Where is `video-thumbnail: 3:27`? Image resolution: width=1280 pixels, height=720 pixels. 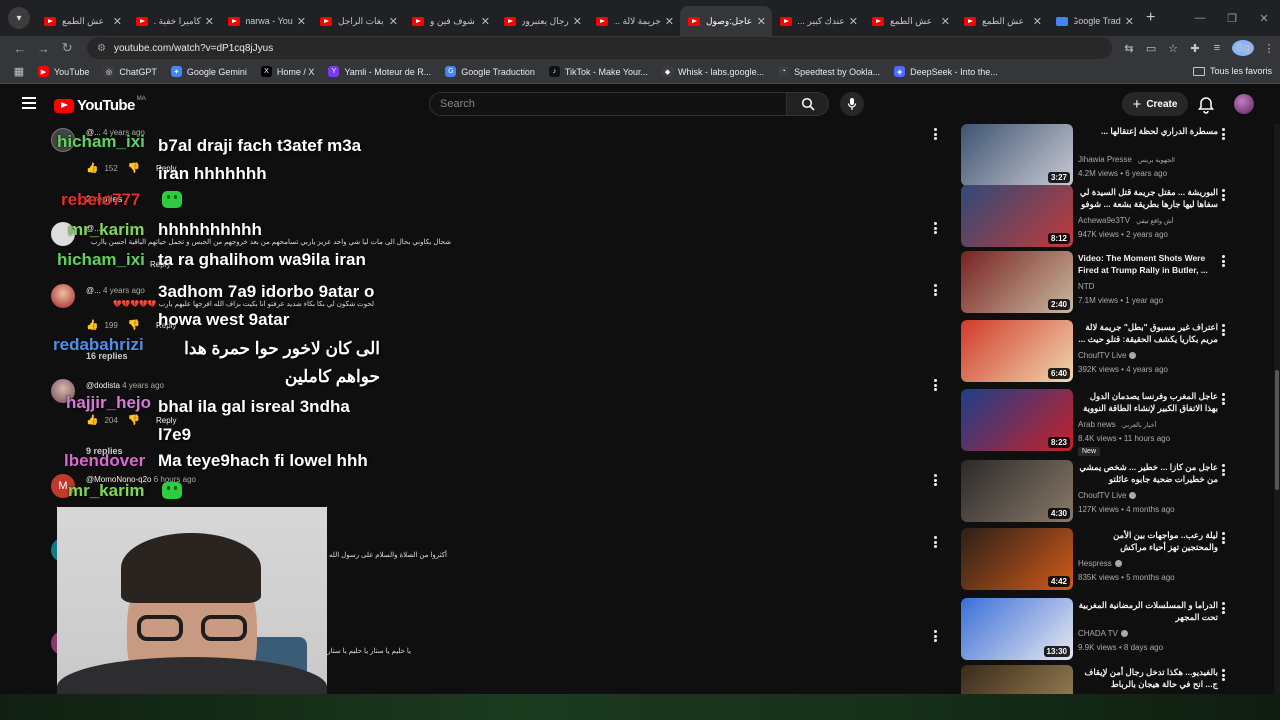 video-thumbnail: 3:27 is located at coordinates (1017, 155).